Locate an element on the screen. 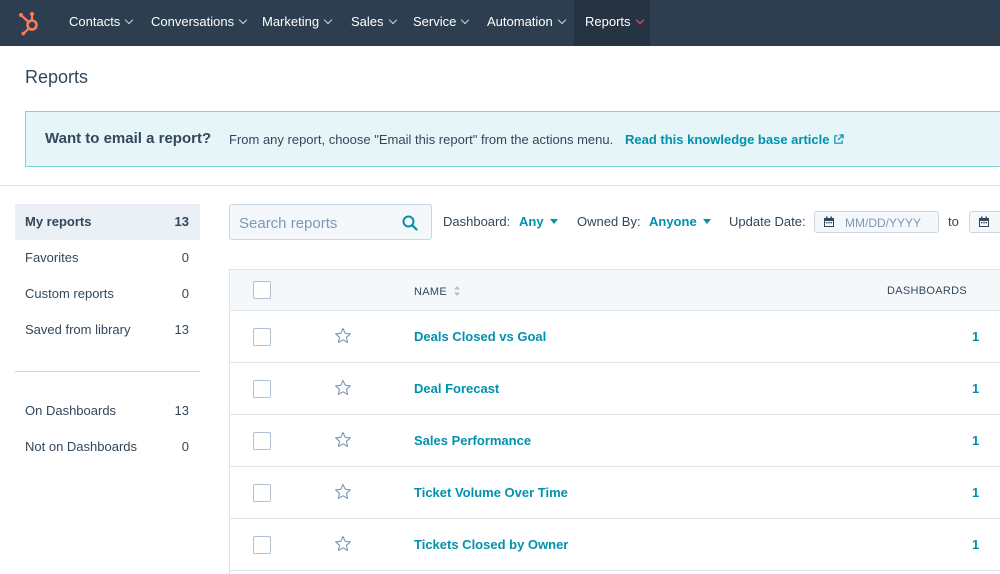 Image resolution: width=1000 pixels, height=574 pixels. dashboard-filter-value: Any is located at coordinates (531, 221).